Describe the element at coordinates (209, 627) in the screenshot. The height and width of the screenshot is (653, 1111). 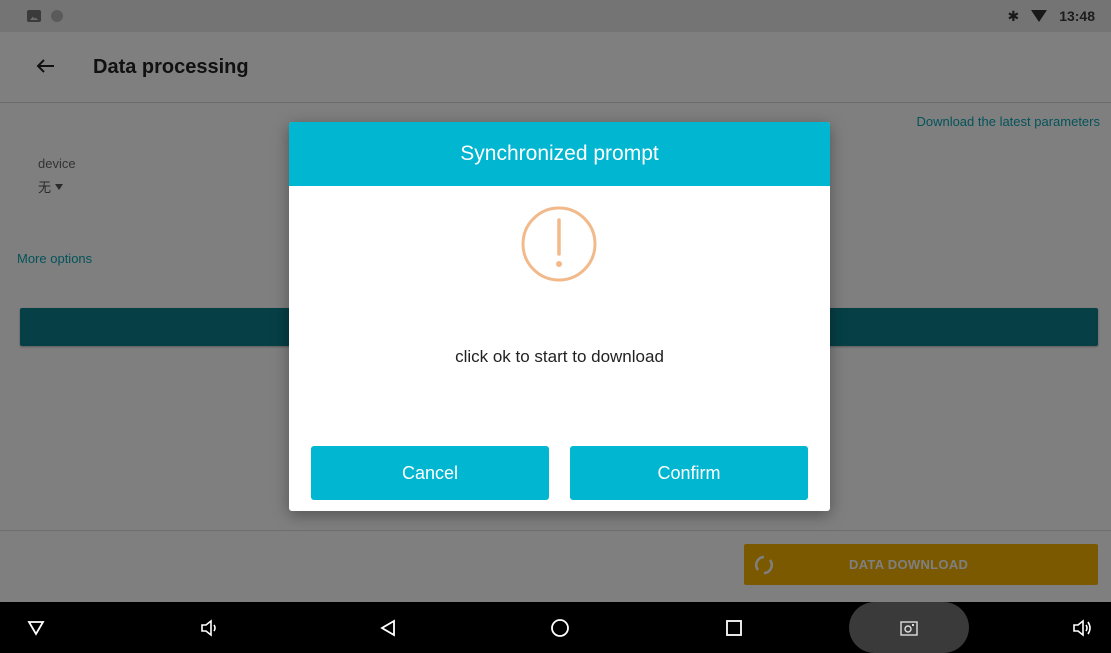
I see `volume-down-icon` at that location.